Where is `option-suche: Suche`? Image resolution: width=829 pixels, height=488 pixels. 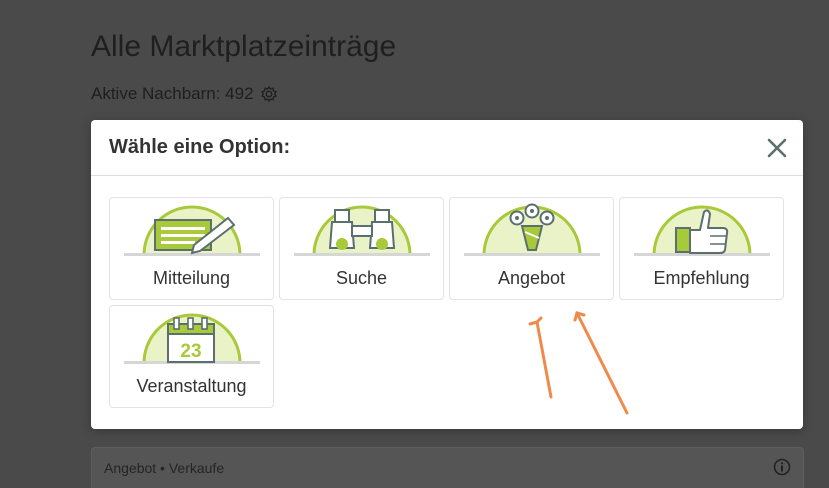 option-suche: Suche is located at coordinates (361, 248).